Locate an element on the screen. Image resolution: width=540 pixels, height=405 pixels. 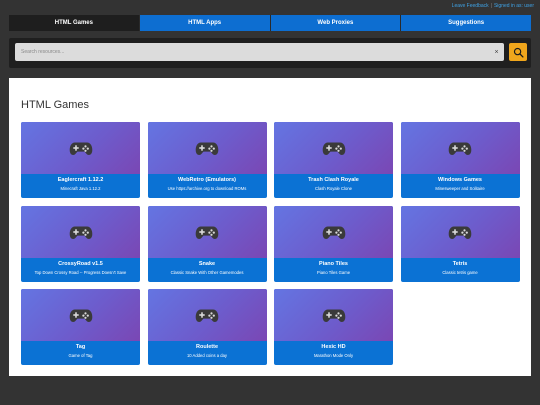
game-description: Classic tetris game is located at coordinates (460, 272).